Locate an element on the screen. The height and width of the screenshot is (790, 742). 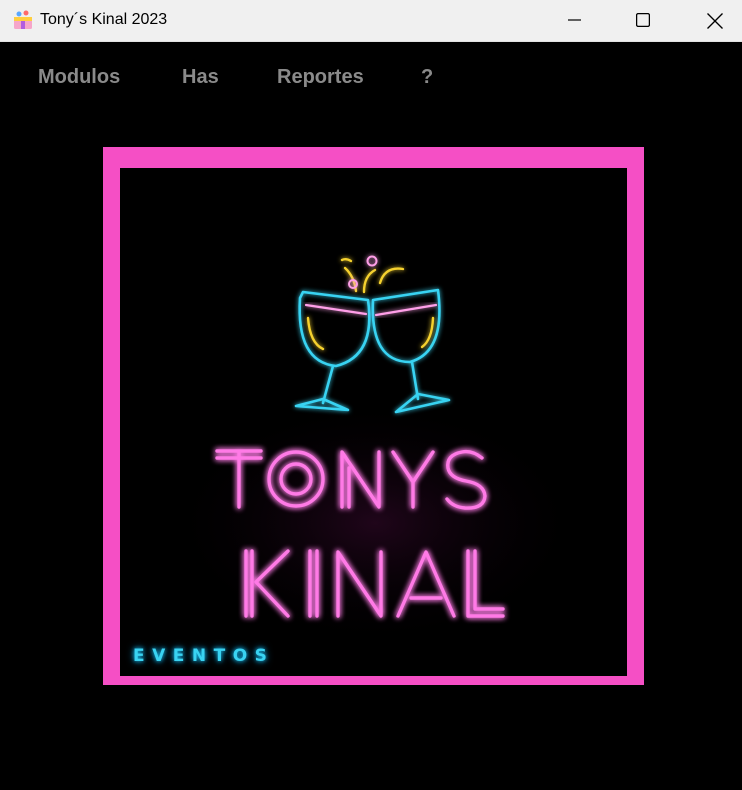
maximize-icon is located at coordinates (643, 20).